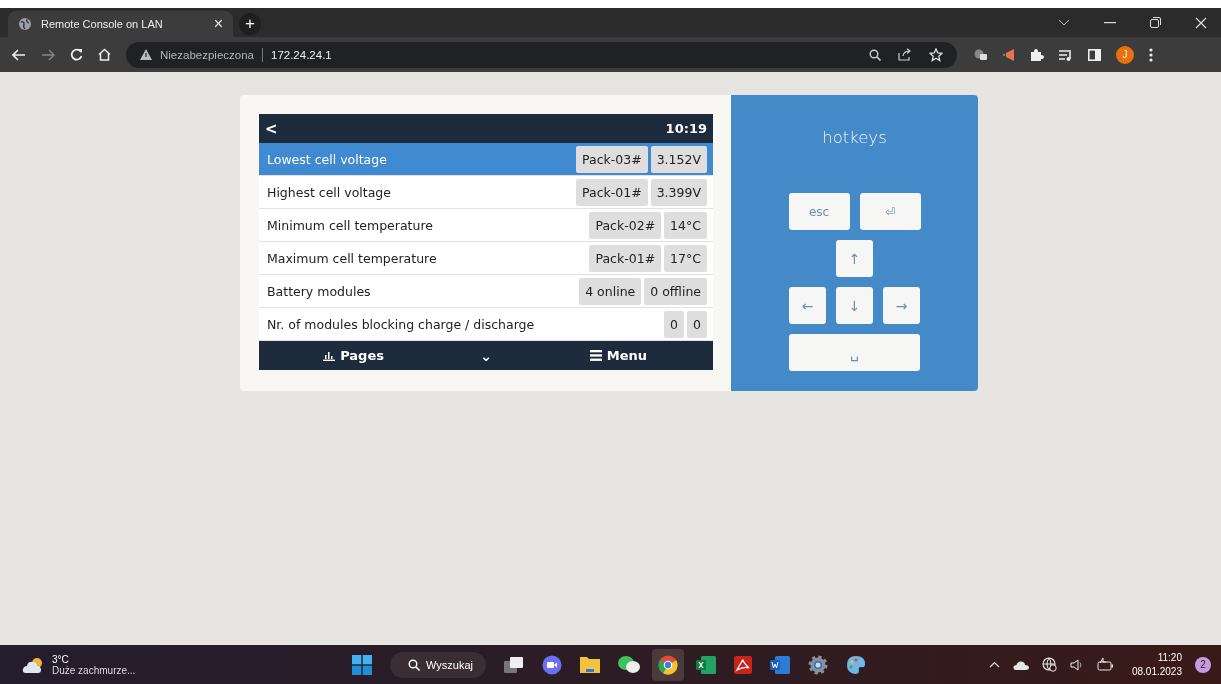 Image resolution: width=1221 pixels, height=684 pixels. Describe the element at coordinates (48, 54) in the screenshot. I see `forward-icon` at that location.